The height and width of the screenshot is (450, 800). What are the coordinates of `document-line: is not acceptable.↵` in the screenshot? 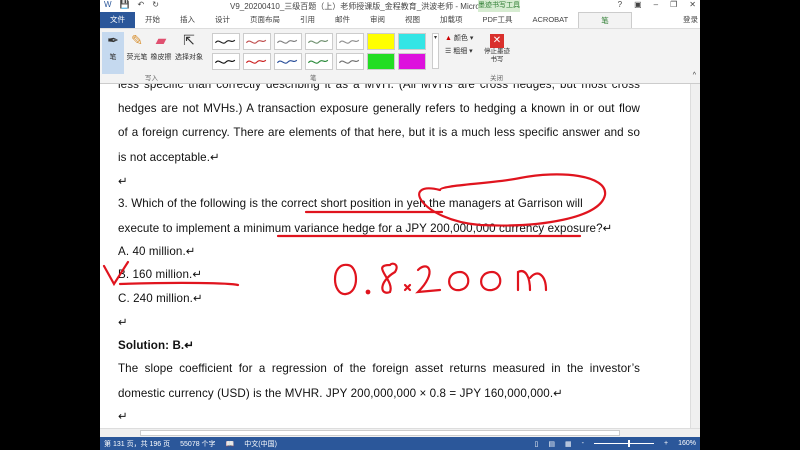 It's located at (169, 157).